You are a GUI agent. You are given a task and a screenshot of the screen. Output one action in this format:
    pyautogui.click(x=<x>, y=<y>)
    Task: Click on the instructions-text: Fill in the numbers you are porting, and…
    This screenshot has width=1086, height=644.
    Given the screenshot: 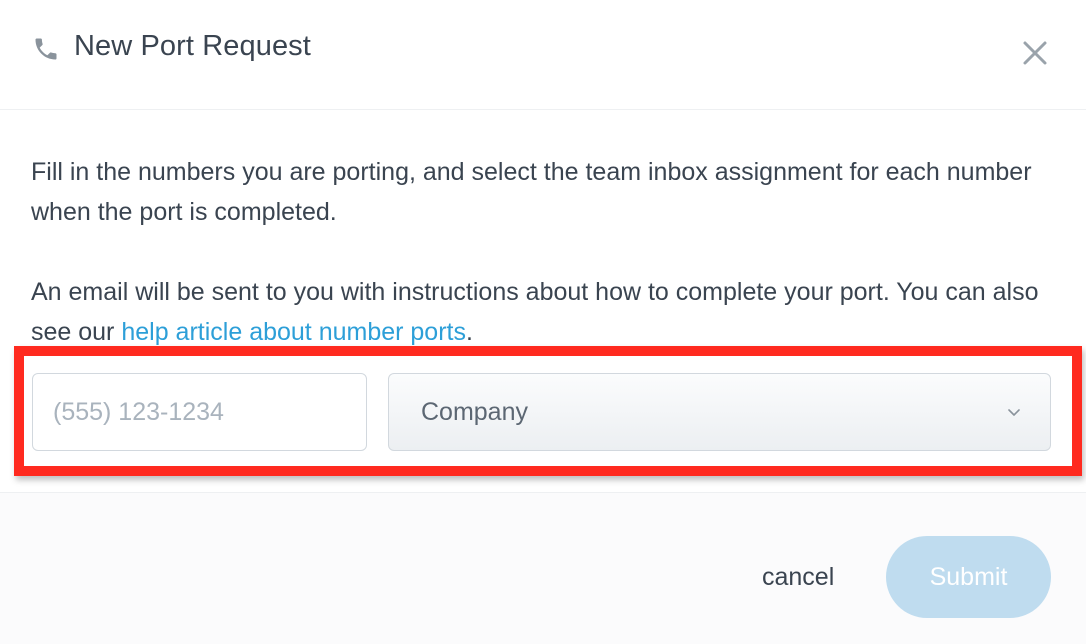 What is the action you would take?
    pyautogui.click(x=531, y=192)
    